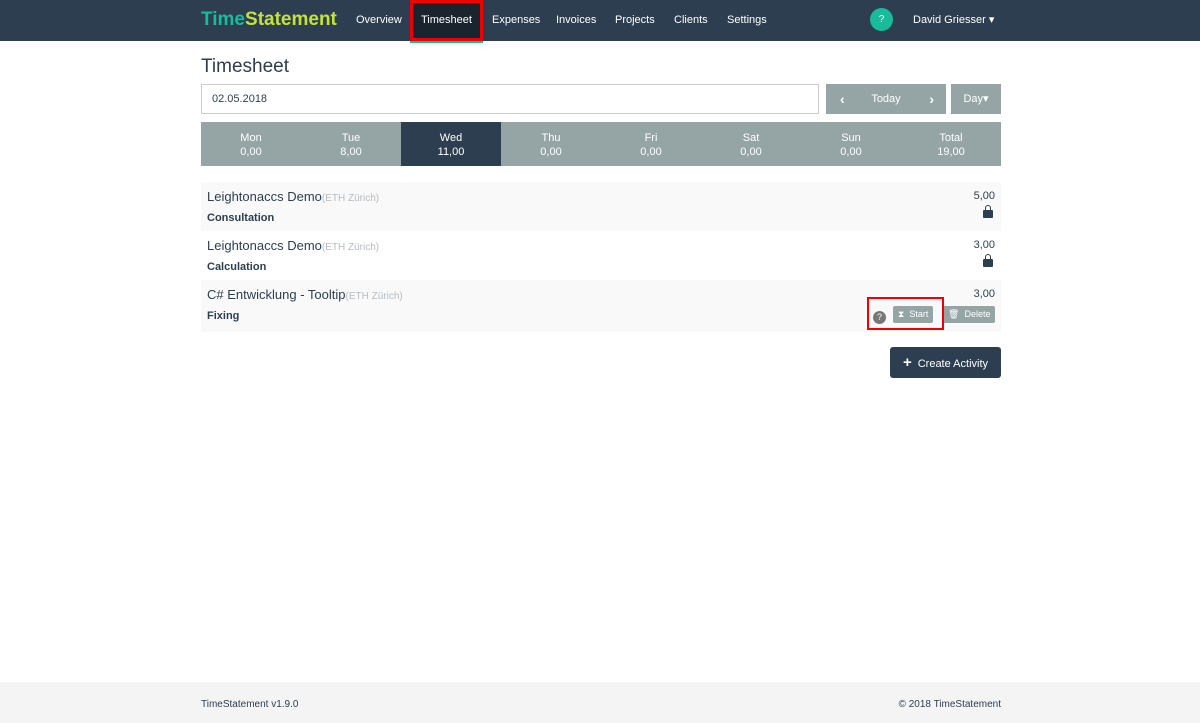 The width and height of the screenshot is (1200, 723). I want to click on nav-expenses: Expenses, so click(516, 20).